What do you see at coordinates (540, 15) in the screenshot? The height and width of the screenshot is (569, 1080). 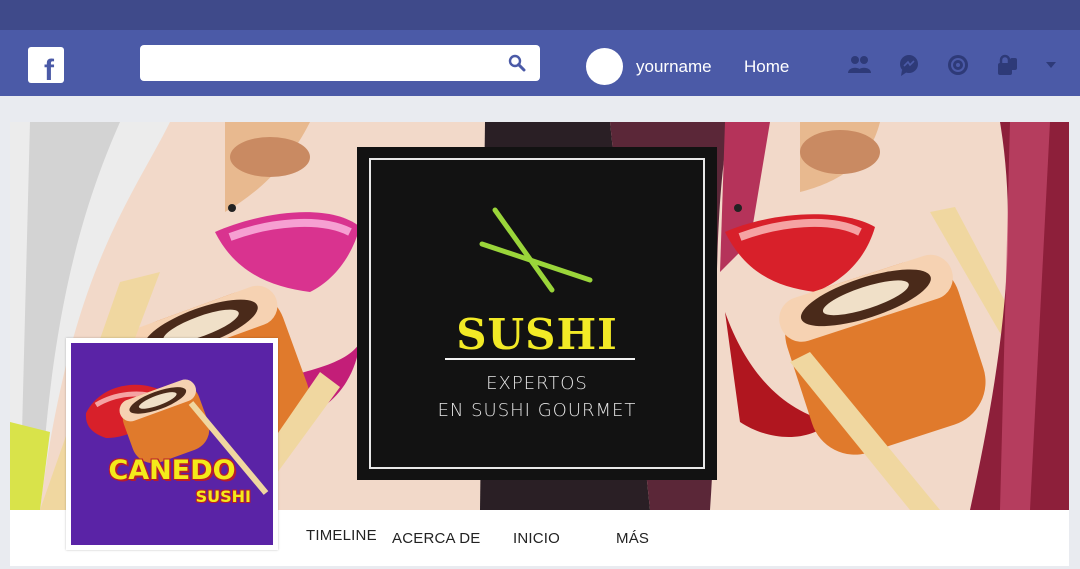 I see `browser-top-strip` at bounding box center [540, 15].